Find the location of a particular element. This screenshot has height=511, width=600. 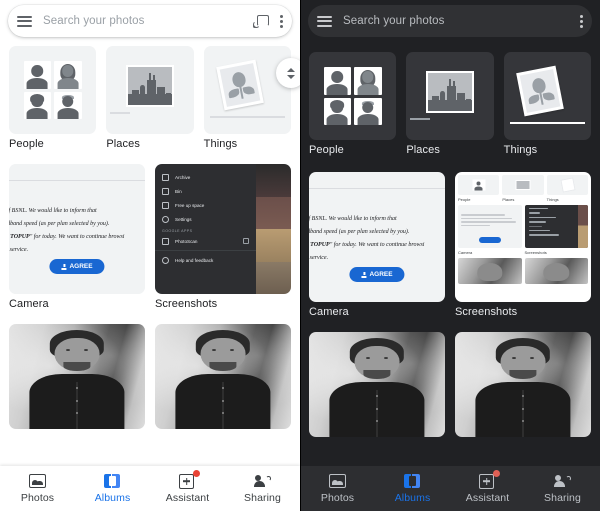

nav-label: Assistant is located at coordinates (187, 497).